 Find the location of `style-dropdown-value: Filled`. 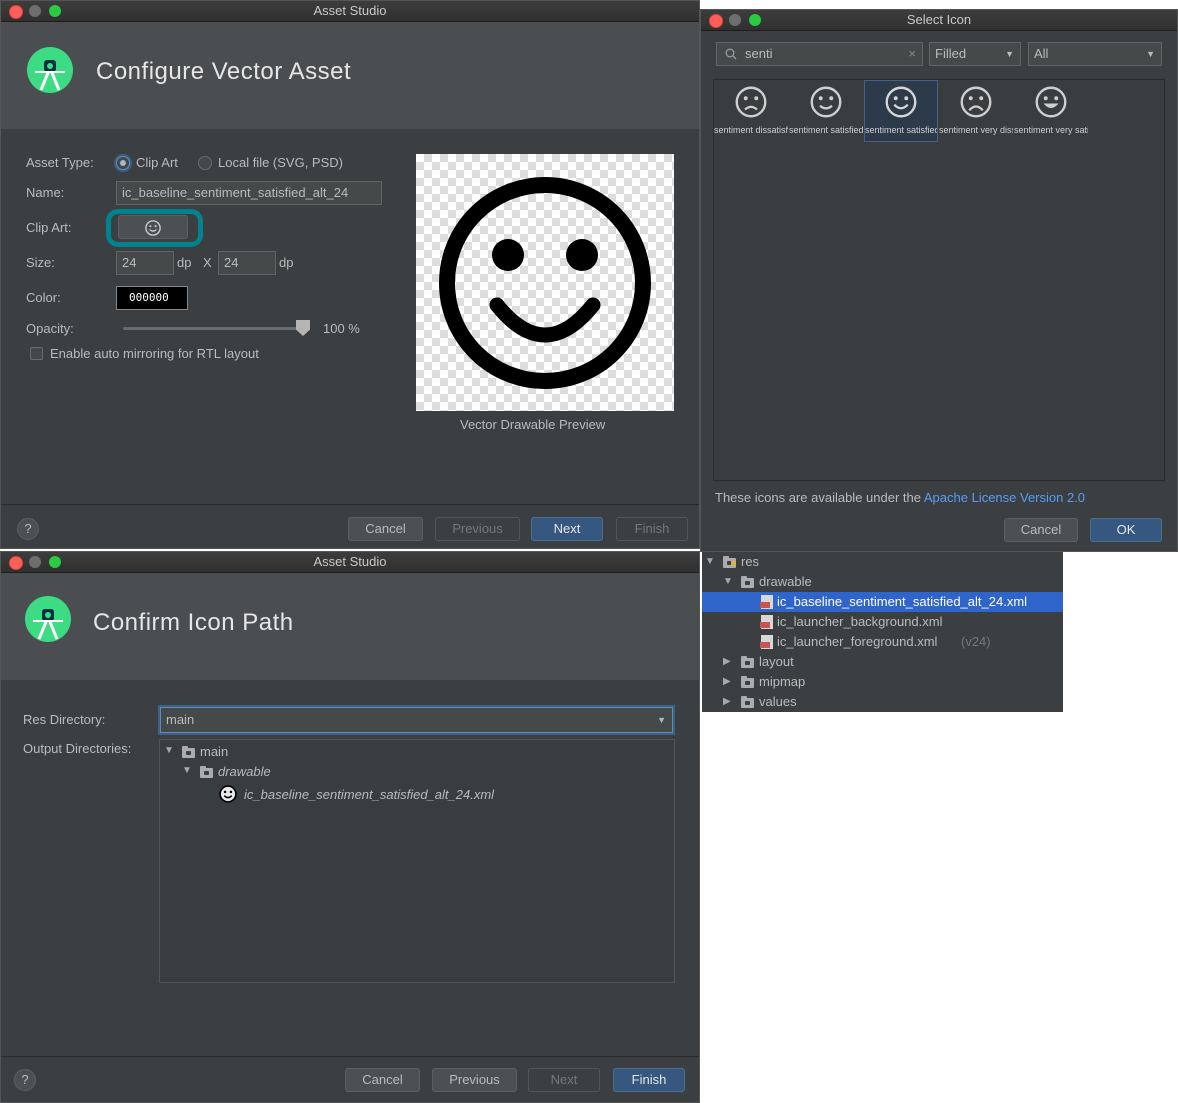

style-dropdown-value: Filled is located at coordinates (951, 53).